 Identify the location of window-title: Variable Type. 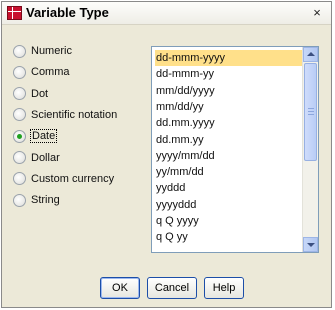
(67, 12).